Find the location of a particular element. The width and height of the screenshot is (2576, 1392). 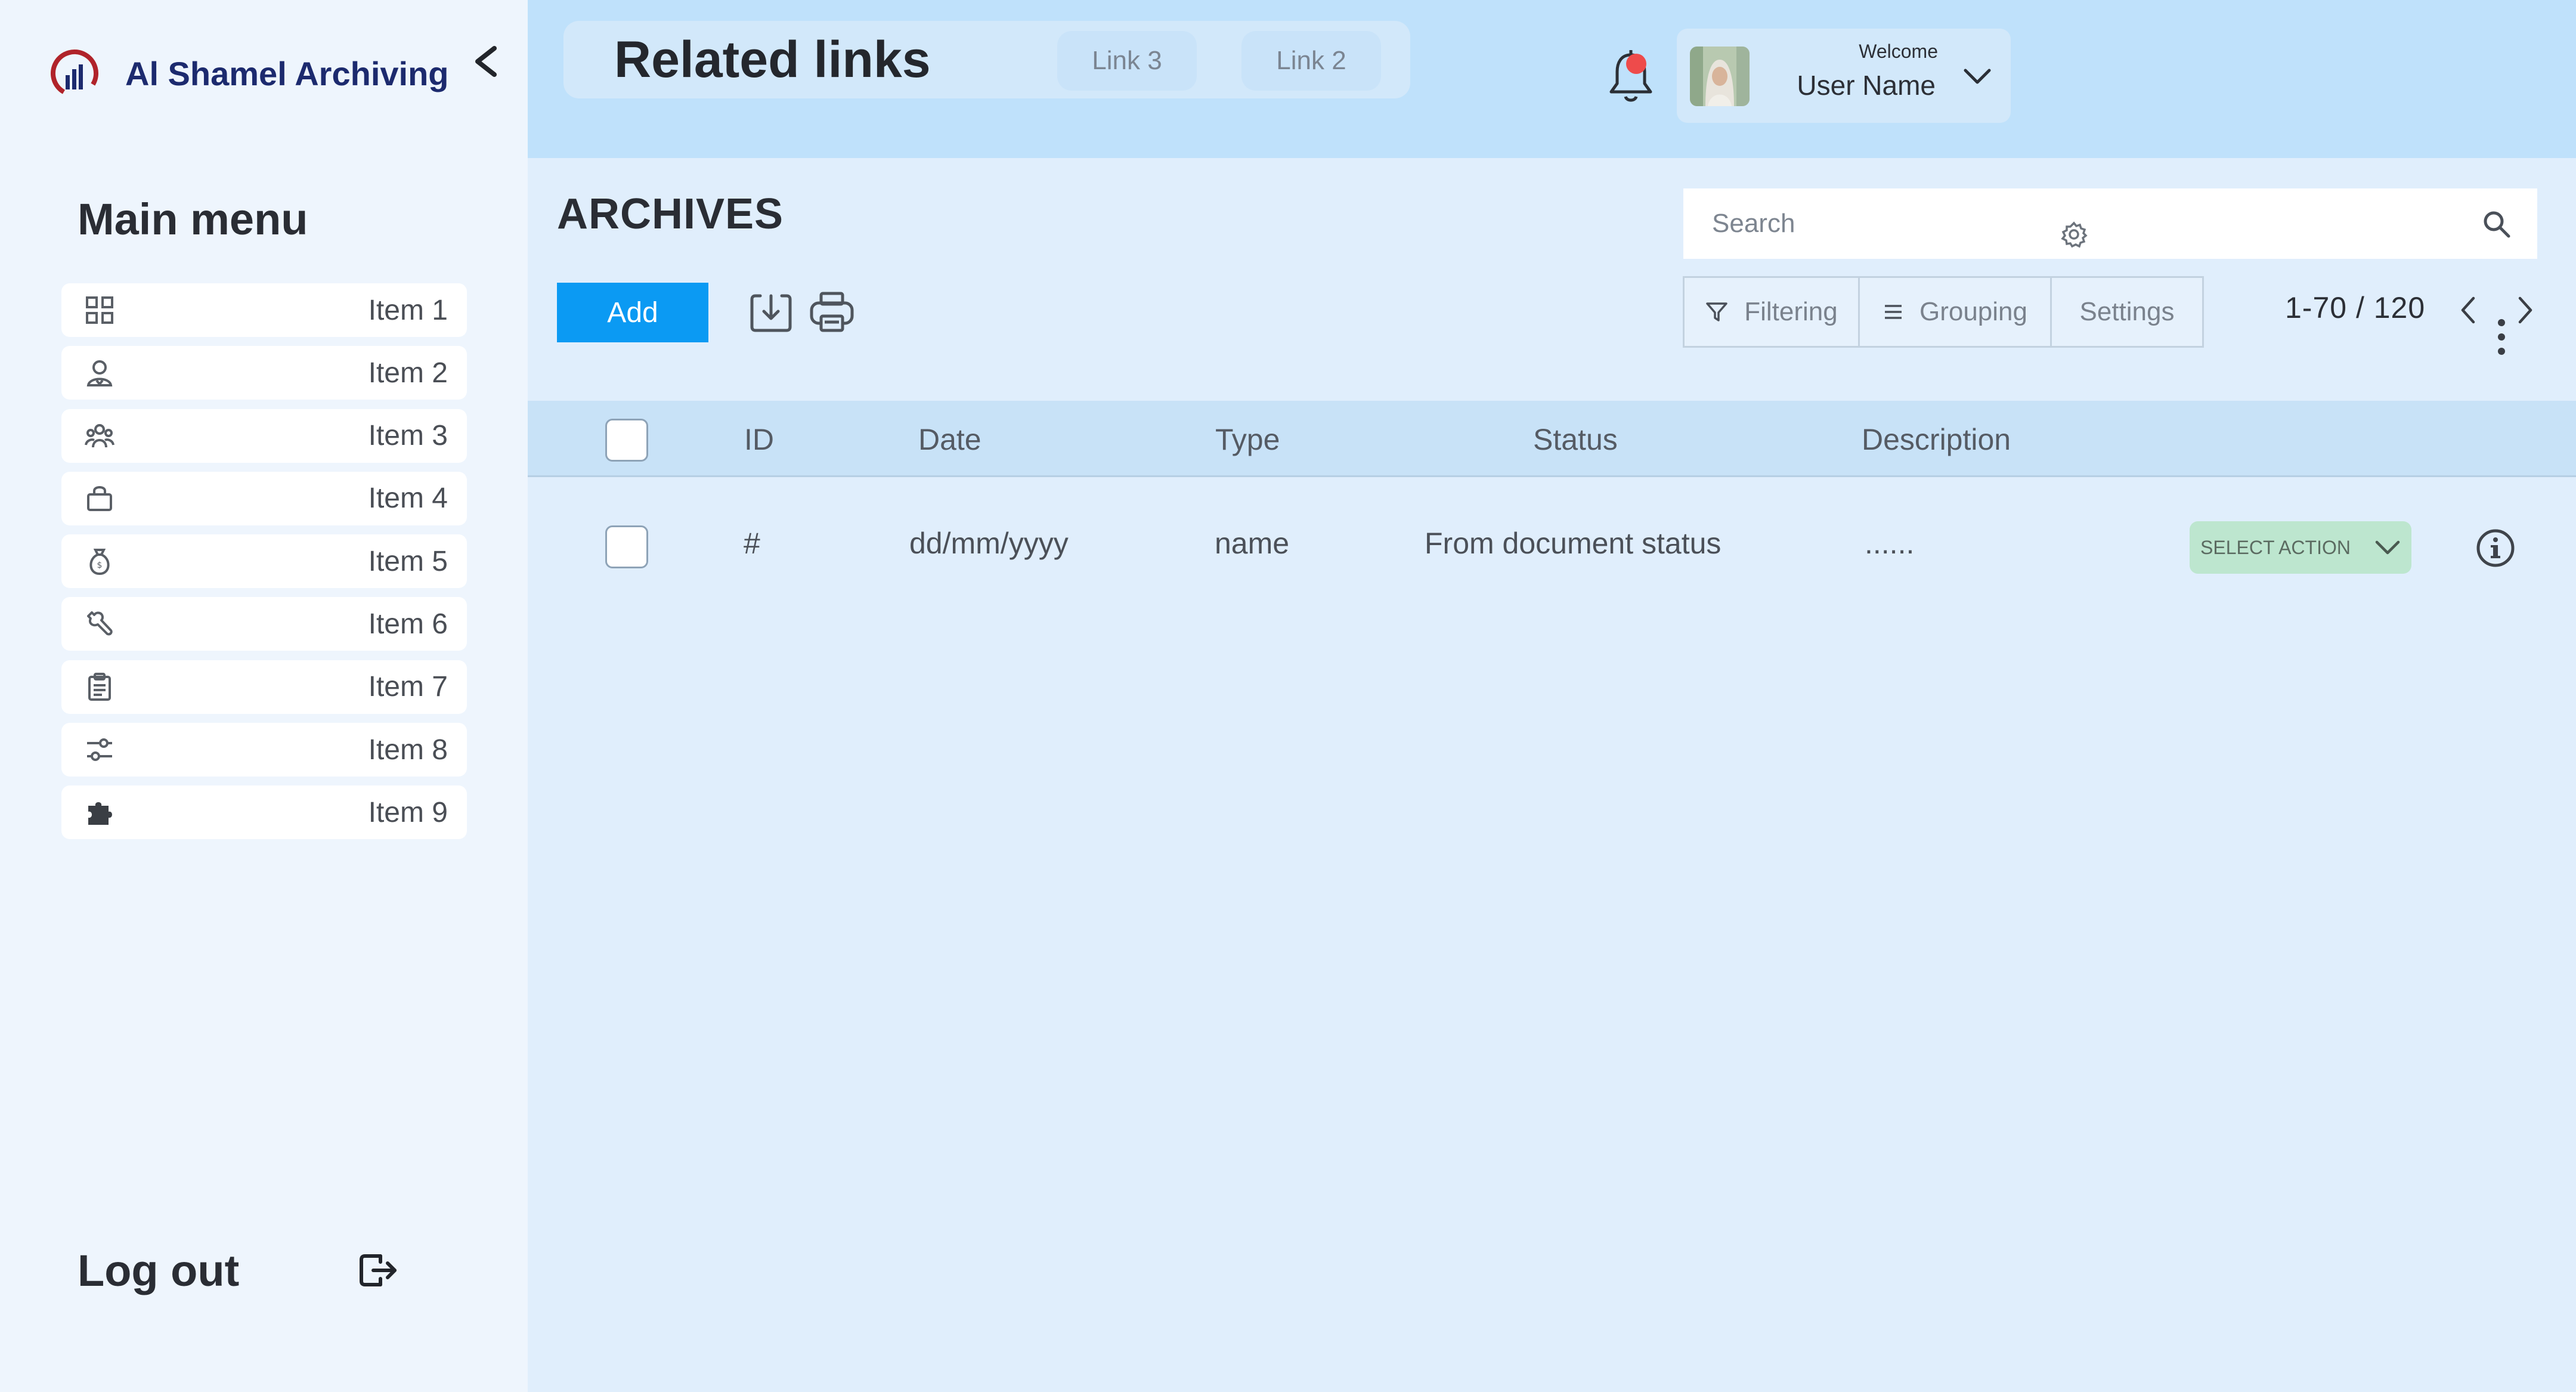

column-id: ID is located at coordinates (759, 439).